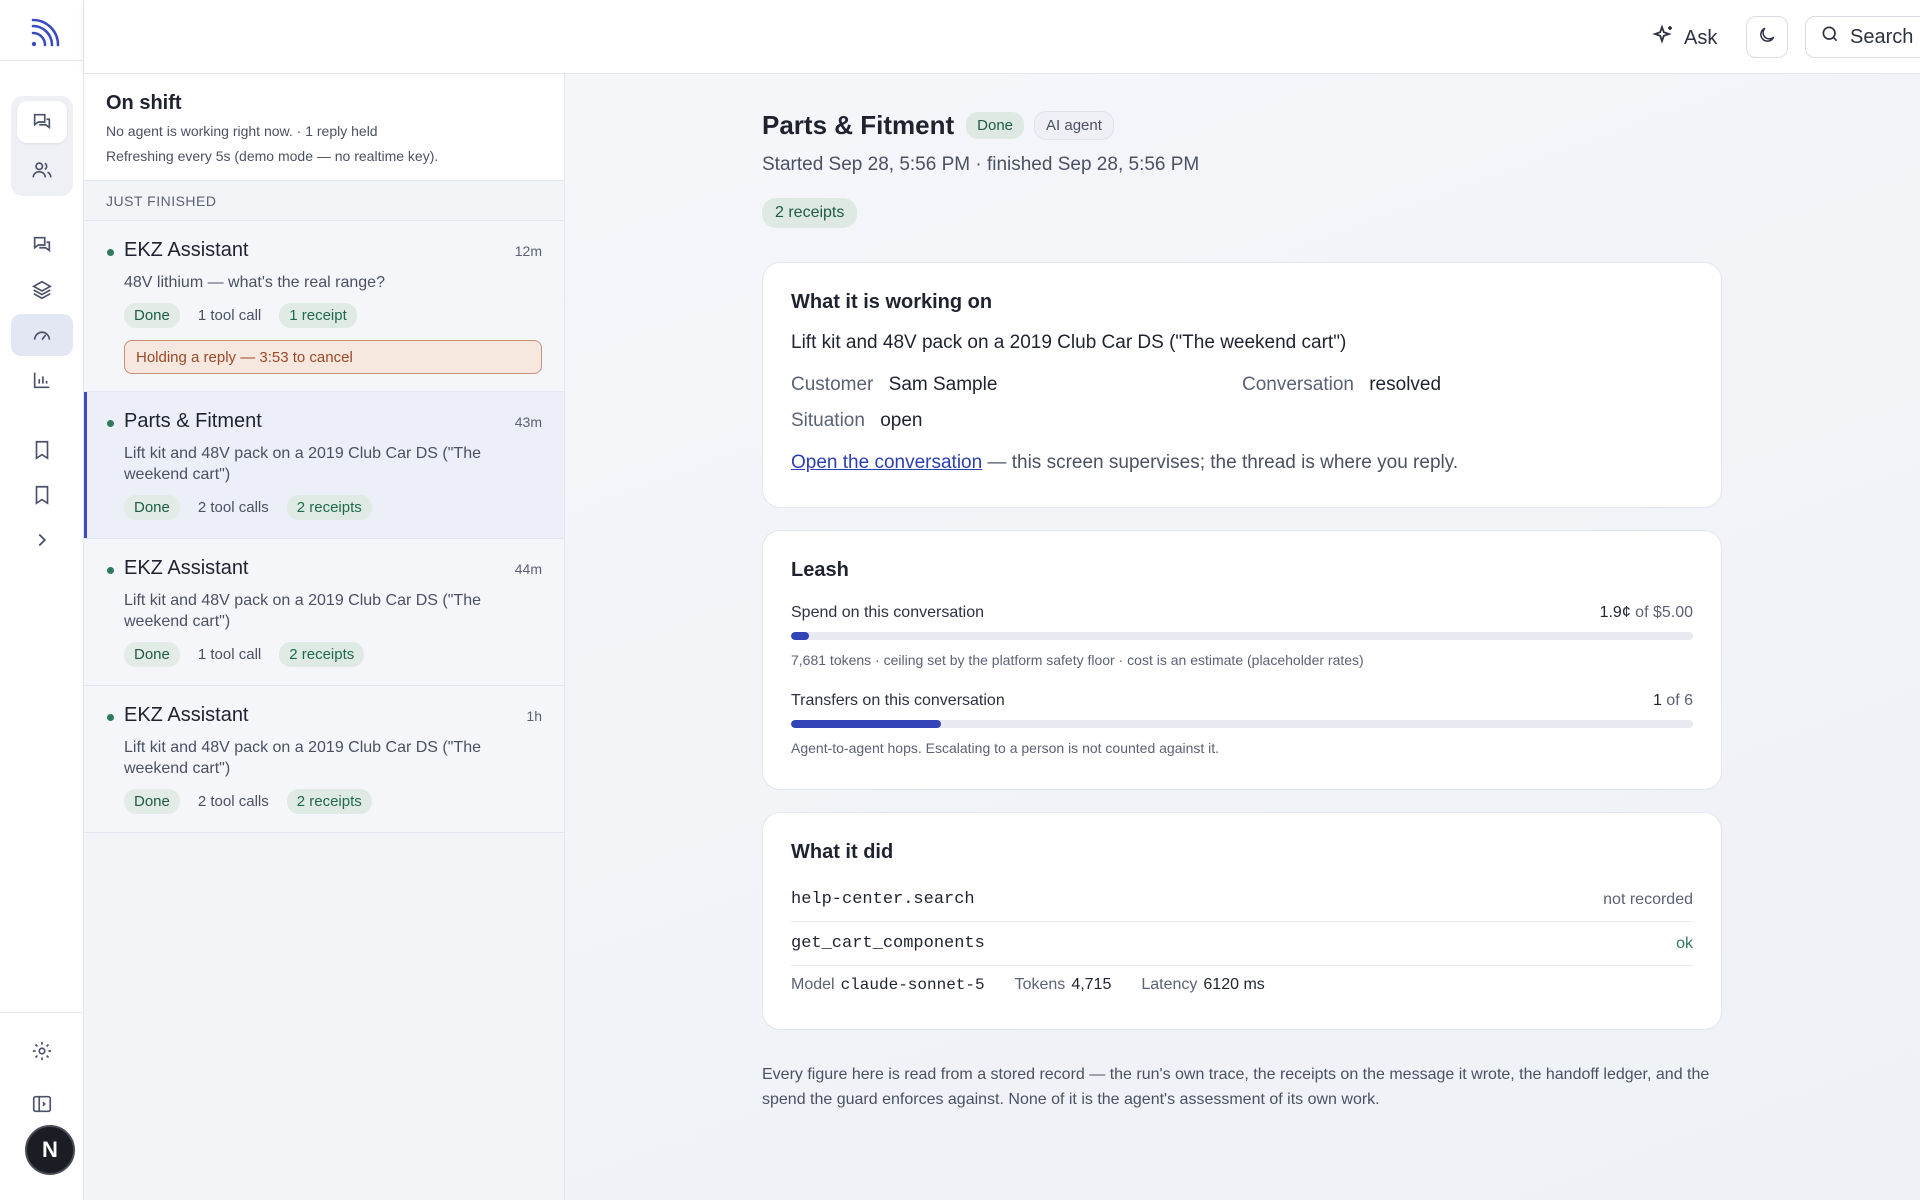 The image size is (1920, 1200). I want to click on run-age: 44m, so click(528, 569).